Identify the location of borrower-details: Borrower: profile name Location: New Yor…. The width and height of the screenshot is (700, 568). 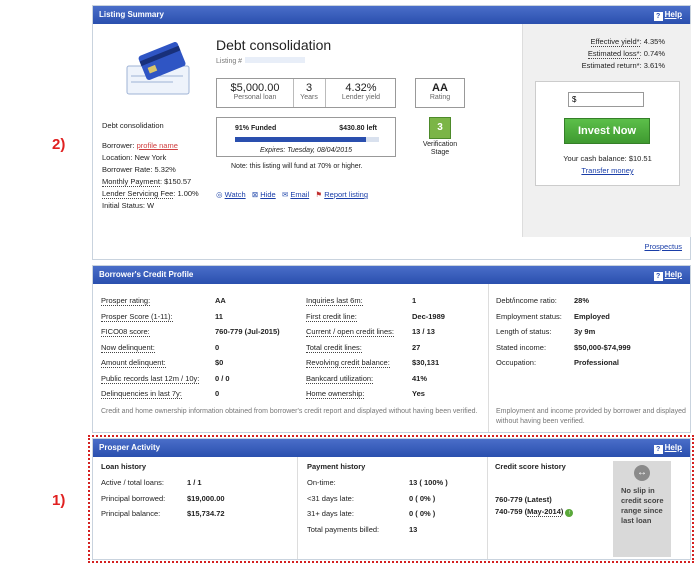
(150, 175).